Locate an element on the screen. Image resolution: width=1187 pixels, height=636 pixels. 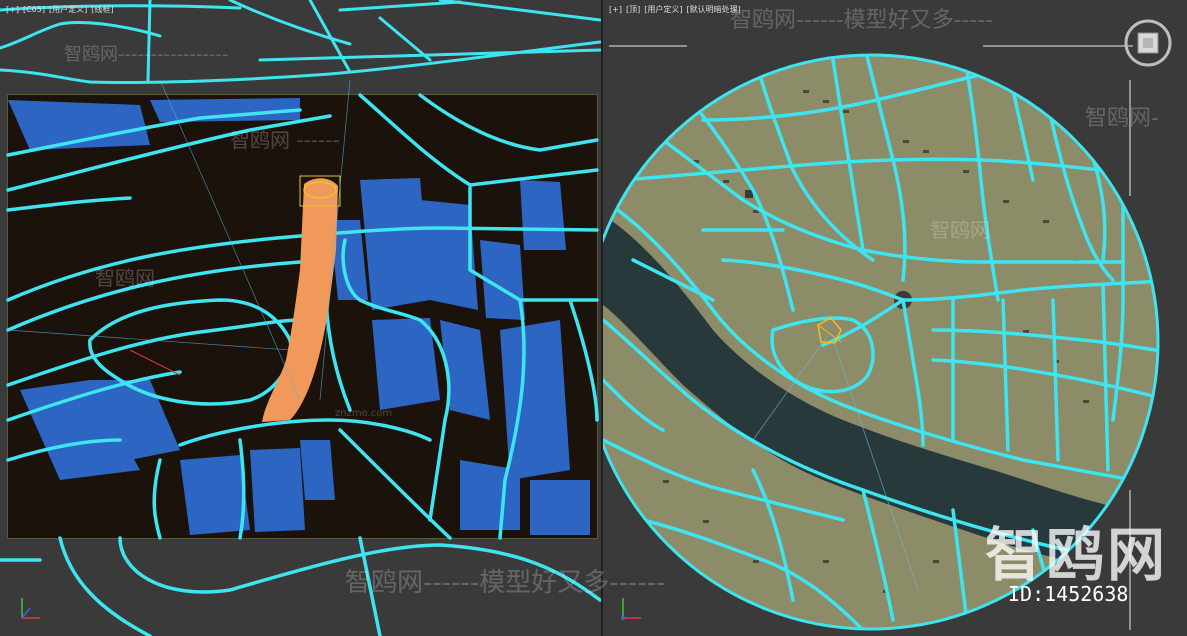
viewport-label-right: [+] [顶] [用户定义] [默认明暗处理] is located at coordinates (677, 9).